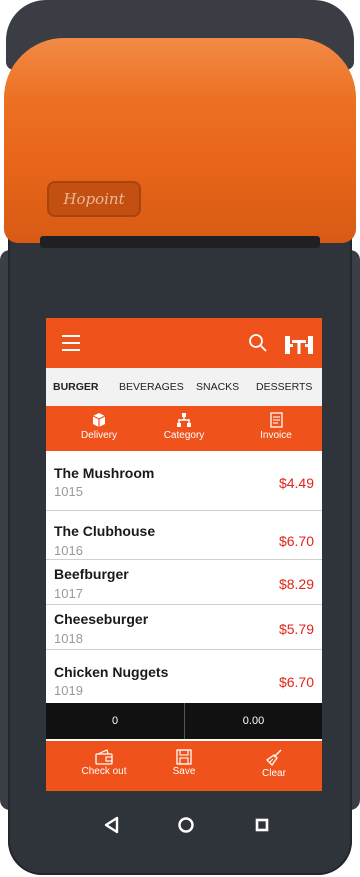 The width and height of the screenshot is (360, 877). Describe the element at coordinates (71, 343) in the screenshot. I see `menu-icon` at that location.